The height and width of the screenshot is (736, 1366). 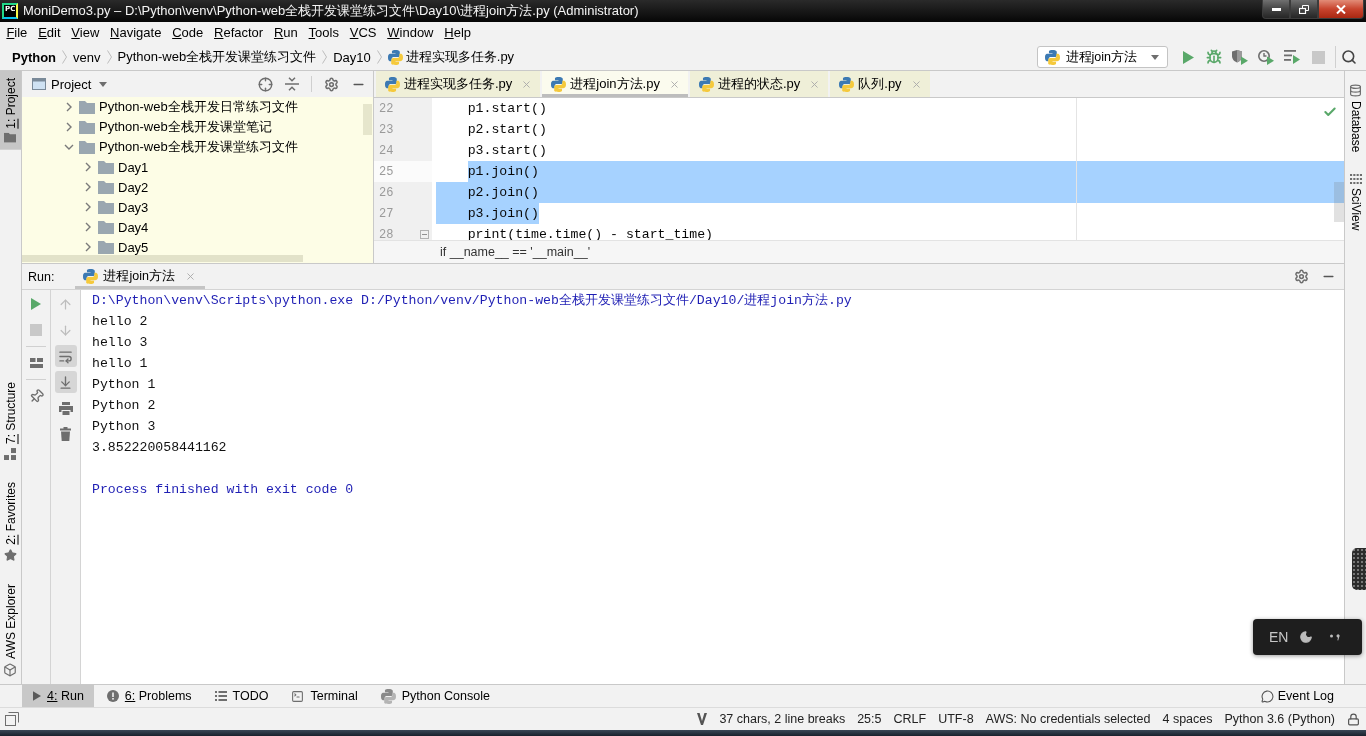 I want to click on input-method-widget: EN, so click(x=1307, y=637).